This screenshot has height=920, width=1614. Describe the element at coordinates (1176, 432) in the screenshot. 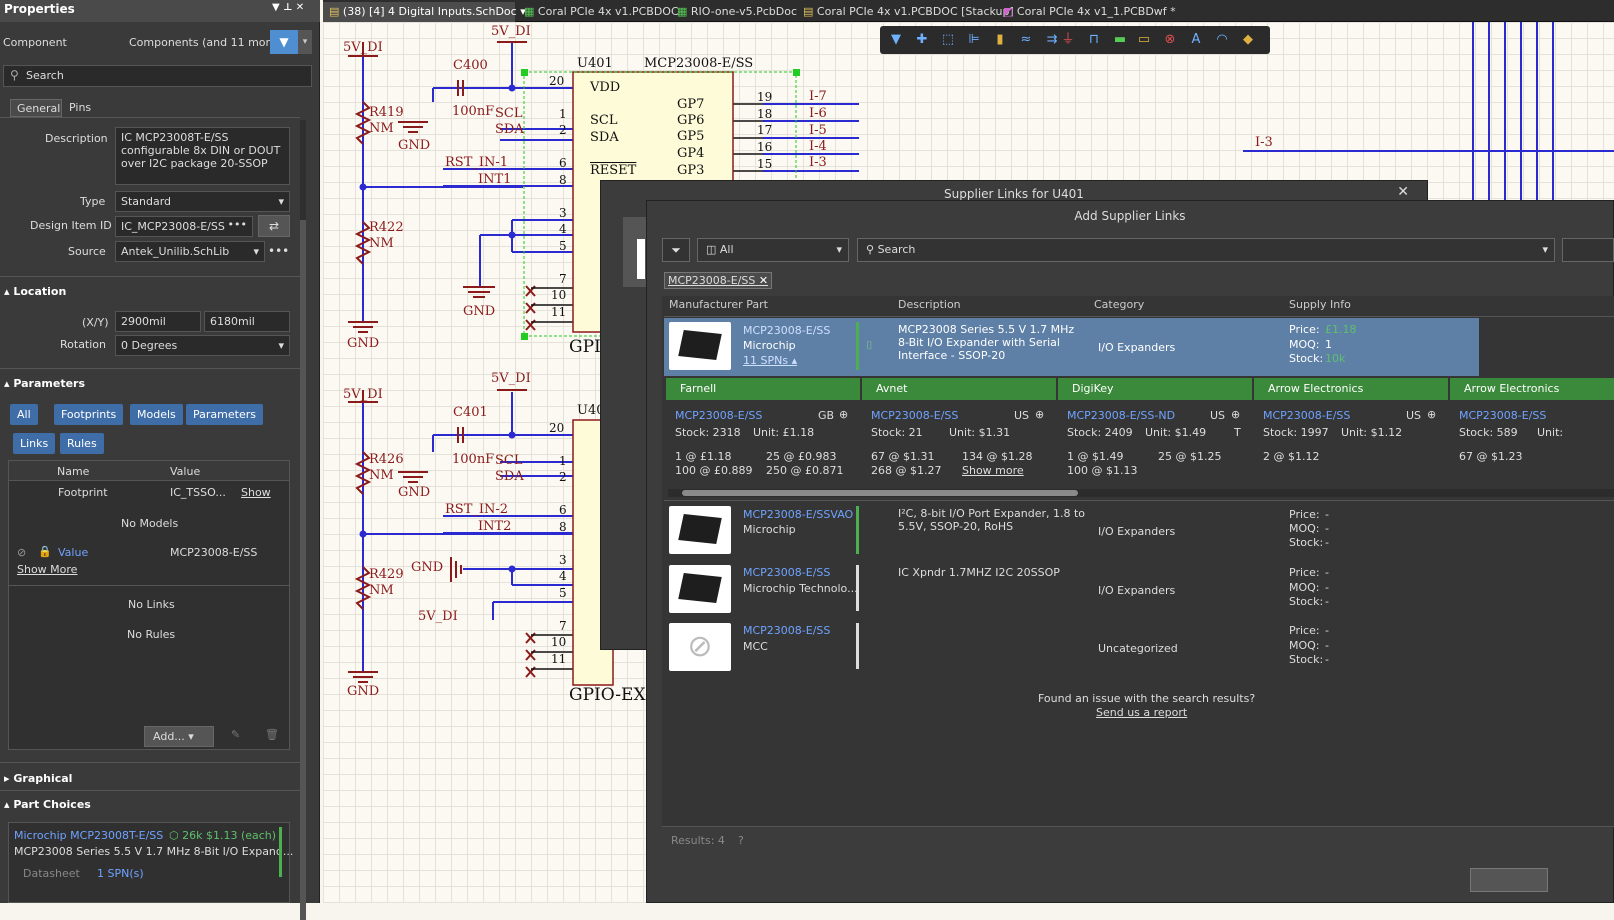

I see `supplier-unit: Unit: $1.49` at that location.